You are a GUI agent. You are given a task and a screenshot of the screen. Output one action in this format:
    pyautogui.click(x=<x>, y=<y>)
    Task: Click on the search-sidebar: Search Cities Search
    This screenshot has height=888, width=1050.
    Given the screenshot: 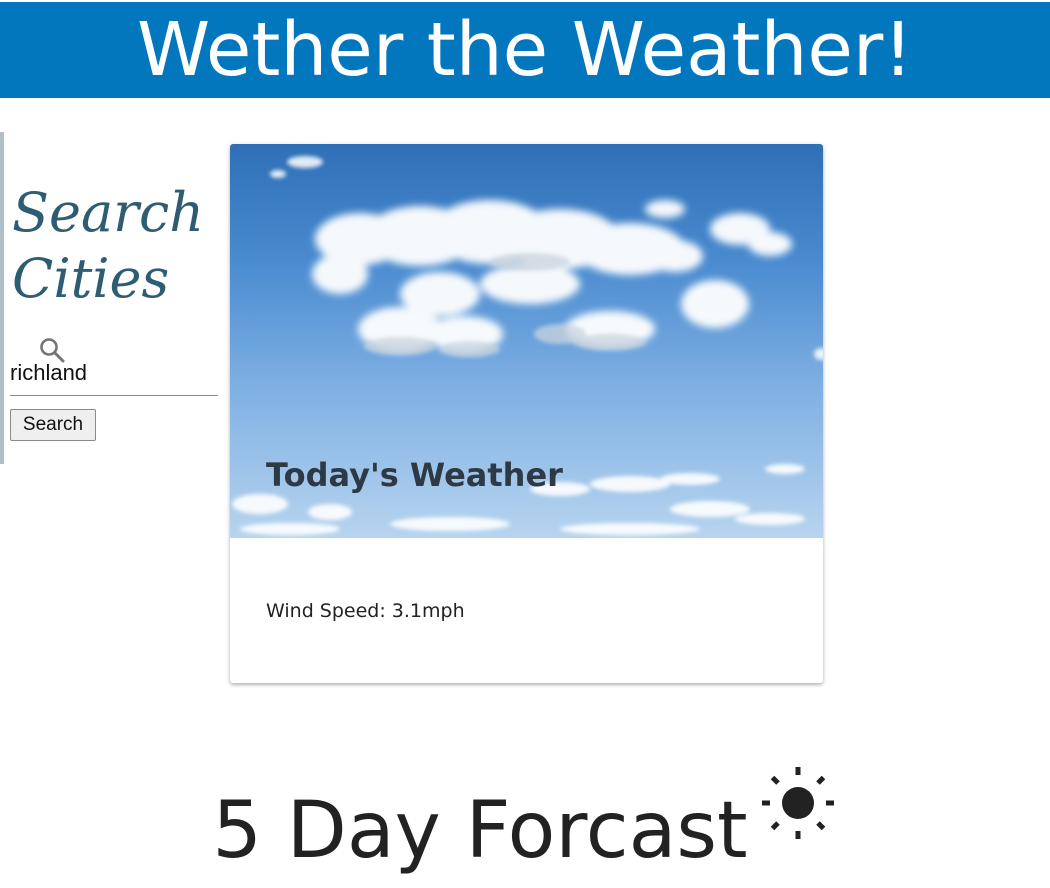 What is the action you would take?
    pyautogui.click(x=110, y=298)
    